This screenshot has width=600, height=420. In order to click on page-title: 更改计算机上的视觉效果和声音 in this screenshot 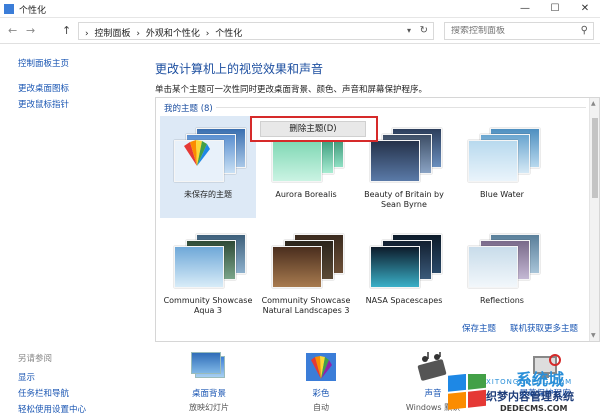, I will do `click(239, 69)`.